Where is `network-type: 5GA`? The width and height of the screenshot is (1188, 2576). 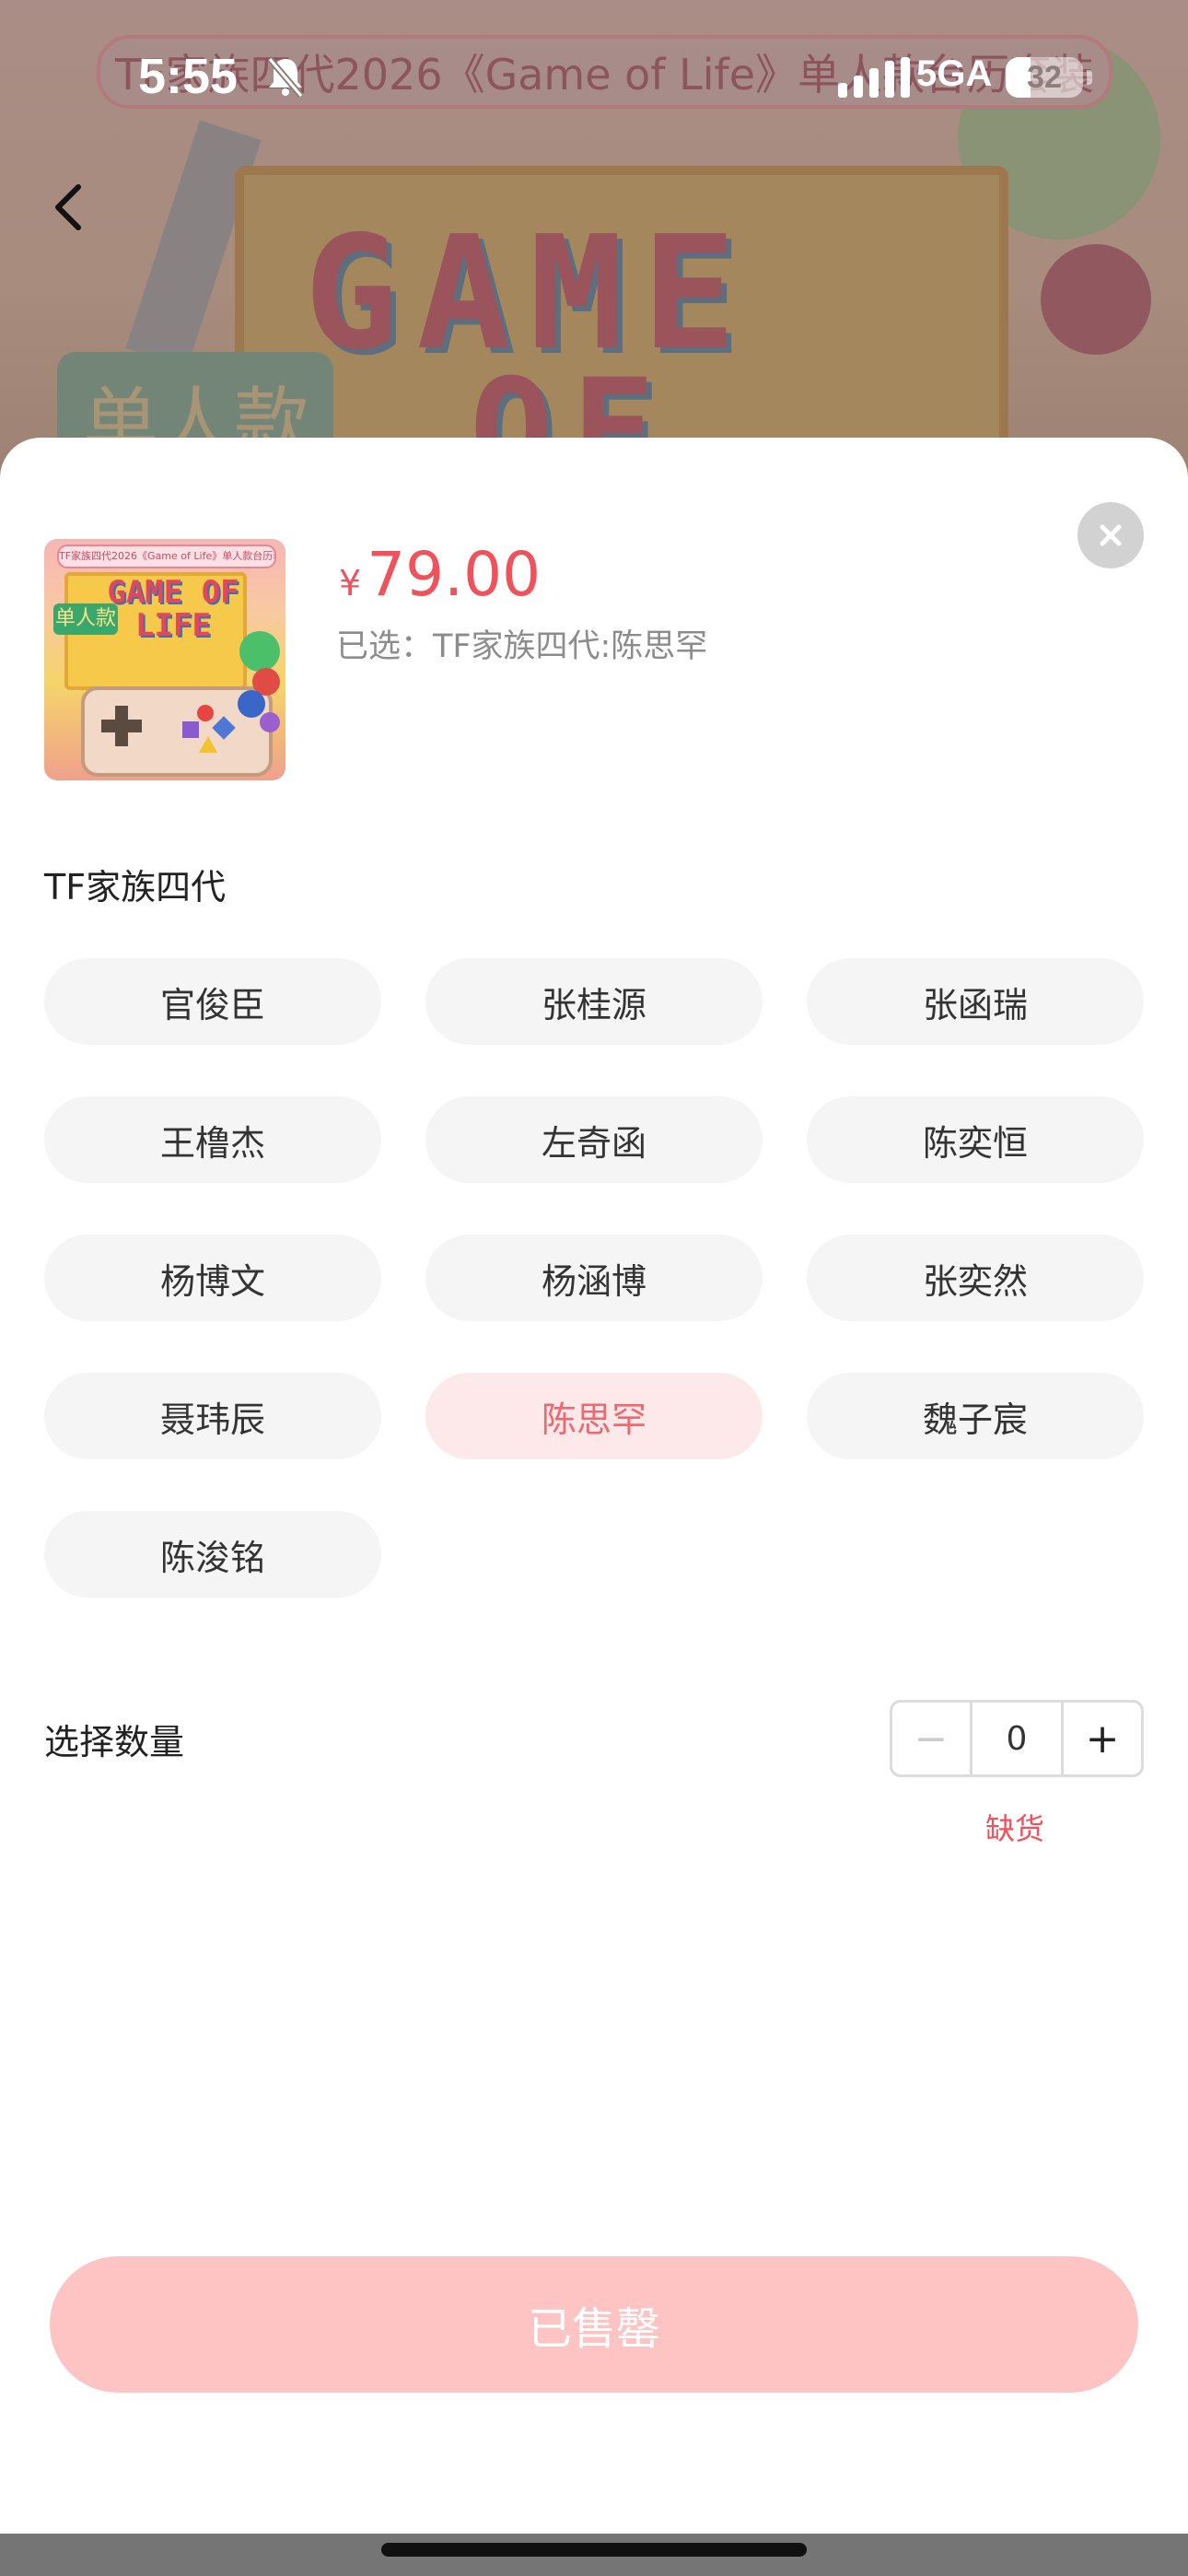 network-type: 5GA is located at coordinates (954, 73).